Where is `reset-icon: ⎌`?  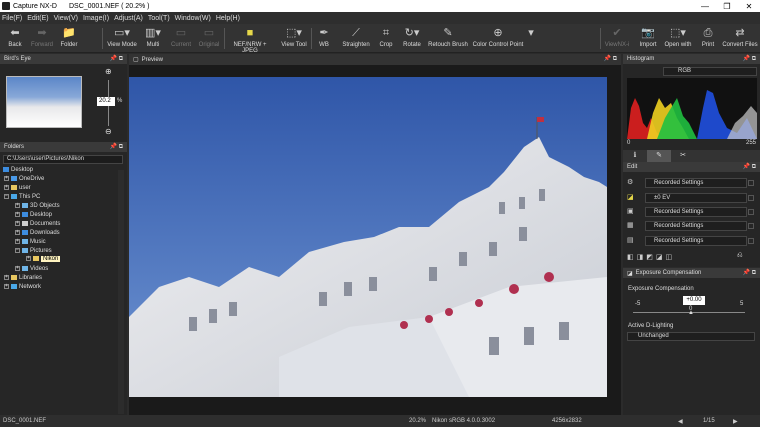 reset-icon: ⎌ is located at coordinates (740, 256).